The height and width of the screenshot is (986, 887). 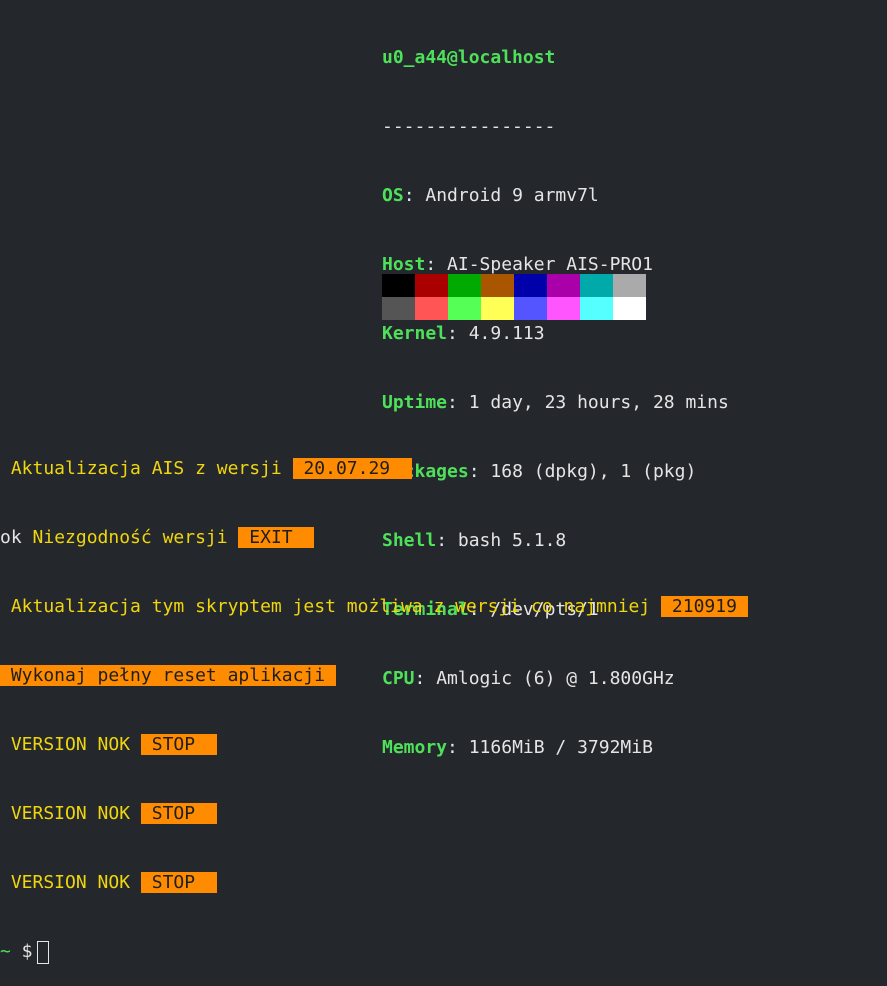 What do you see at coordinates (130, 537) in the screenshot?
I see `message-text: Niezgodność wersji` at bounding box center [130, 537].